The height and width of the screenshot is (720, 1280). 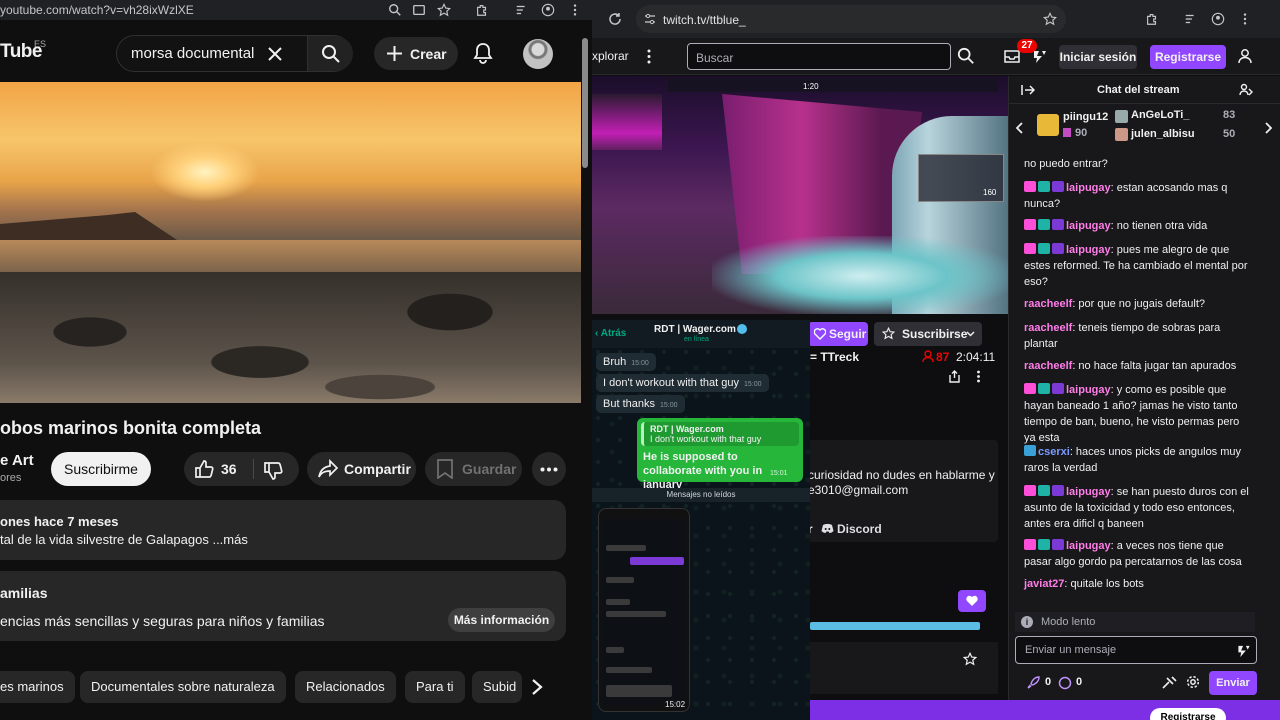 What do you see at coordinates (1160, 115) in the screenshot?
I see `gifter-name: AnGeLoTi_` at bounding box center [1160, 115].